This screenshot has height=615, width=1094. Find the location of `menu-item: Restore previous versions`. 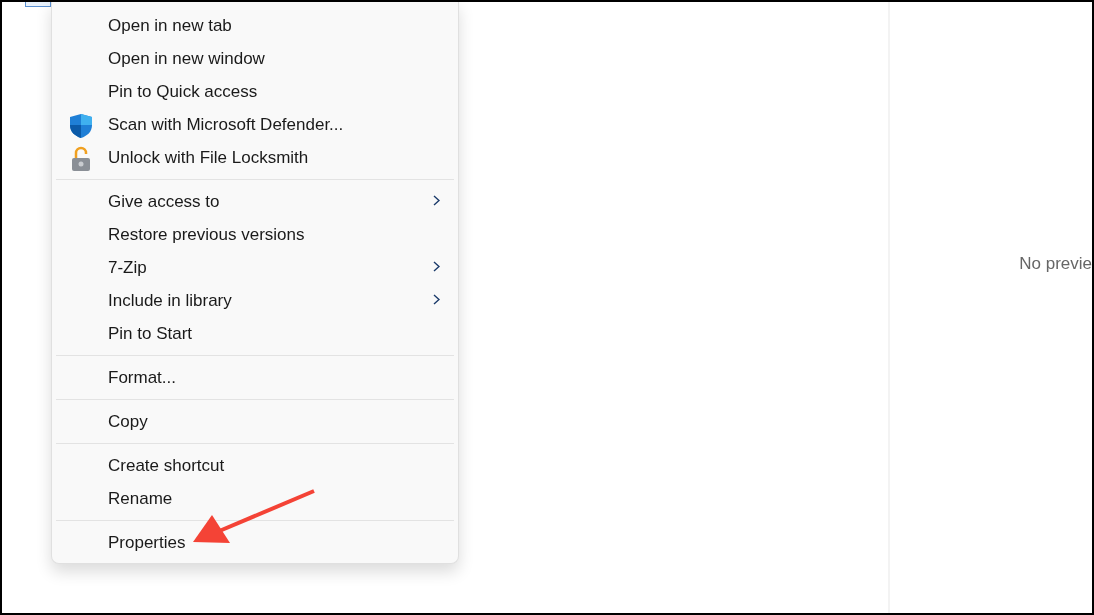

menu-item: Restore previous versions is located at coordinates (255, 234).